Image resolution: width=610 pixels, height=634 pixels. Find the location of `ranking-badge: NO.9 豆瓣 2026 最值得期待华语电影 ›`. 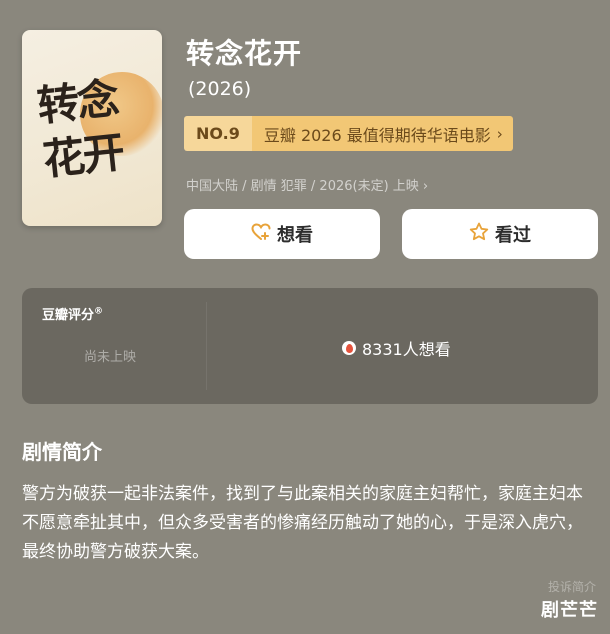

ranking-badge: NO.9 豆瓣 2026 最值得期待华语电影 › is located at coordinates (348, 133).